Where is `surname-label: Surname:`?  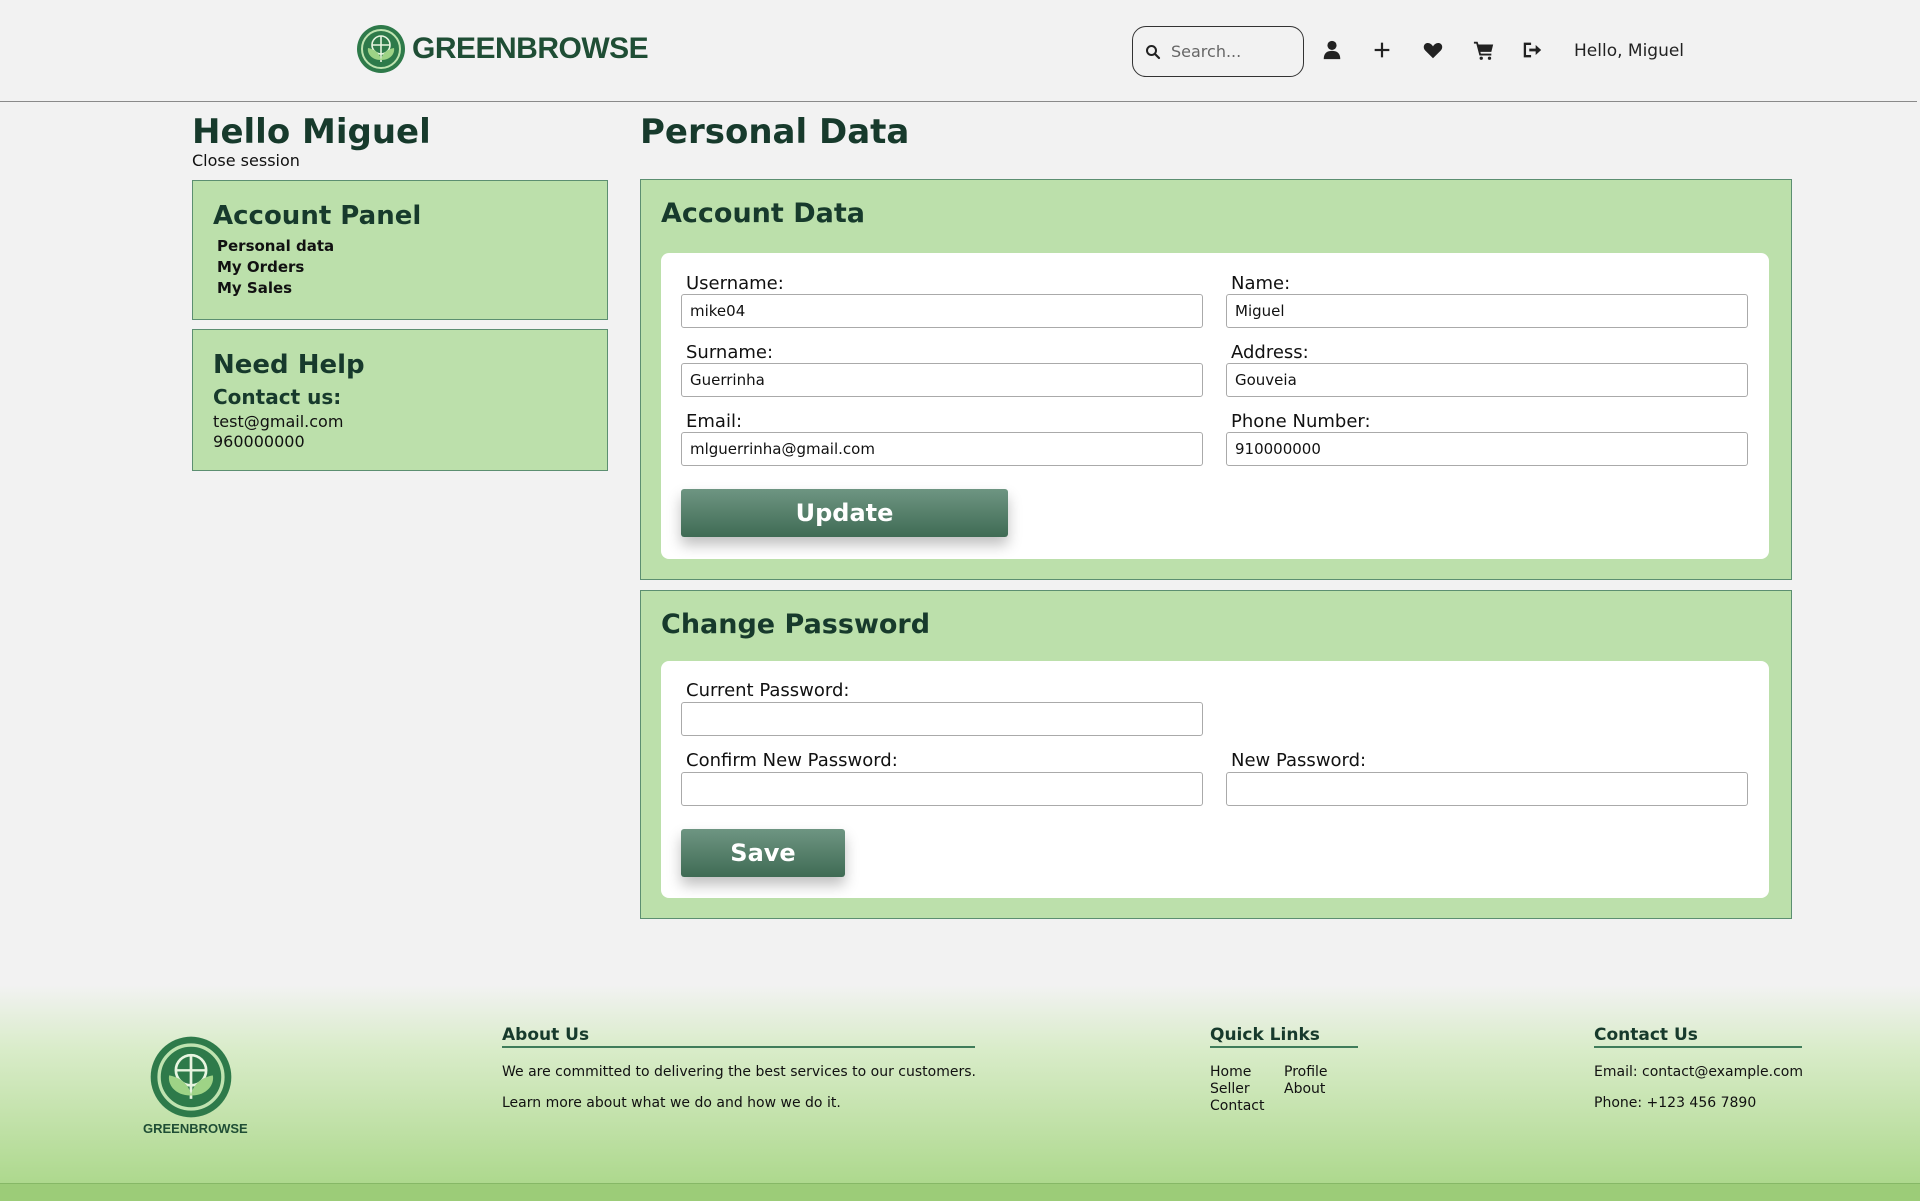 surname-label: Surname: is located at coordinates (730, 352).